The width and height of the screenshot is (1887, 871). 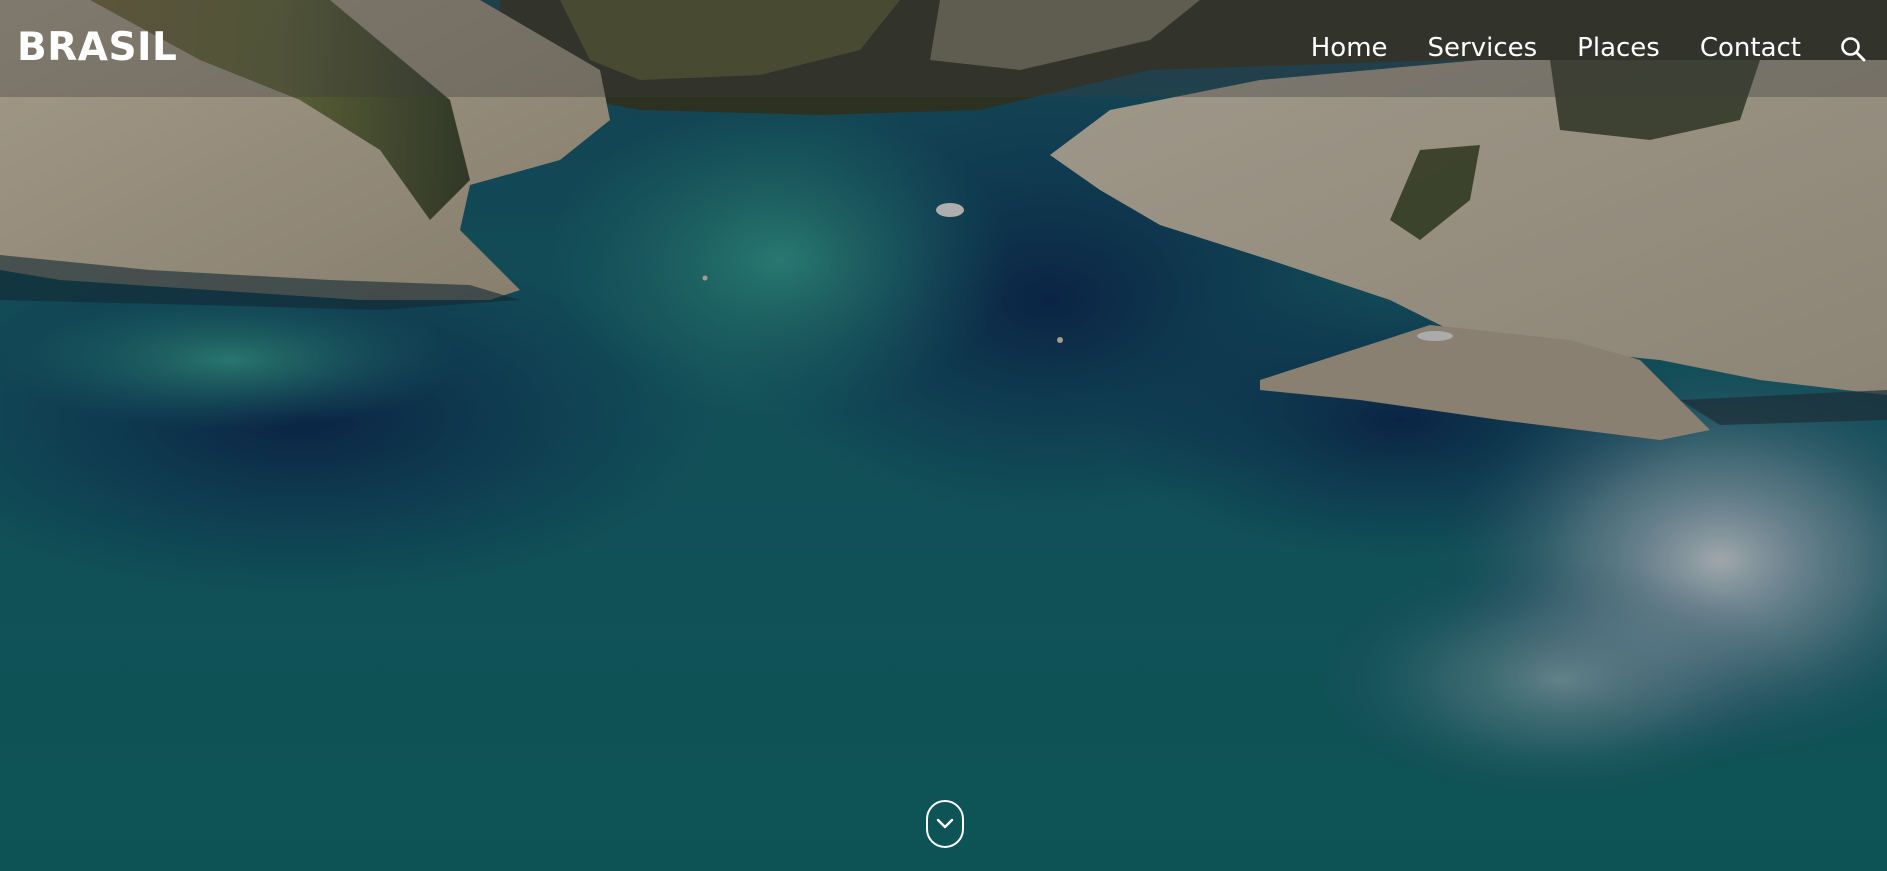 What do you see at coordinates (943, 48) in the screenshot?
I see `top-navbar: BRASIL Home Services Places Contact` at bounding box center [943, 48].